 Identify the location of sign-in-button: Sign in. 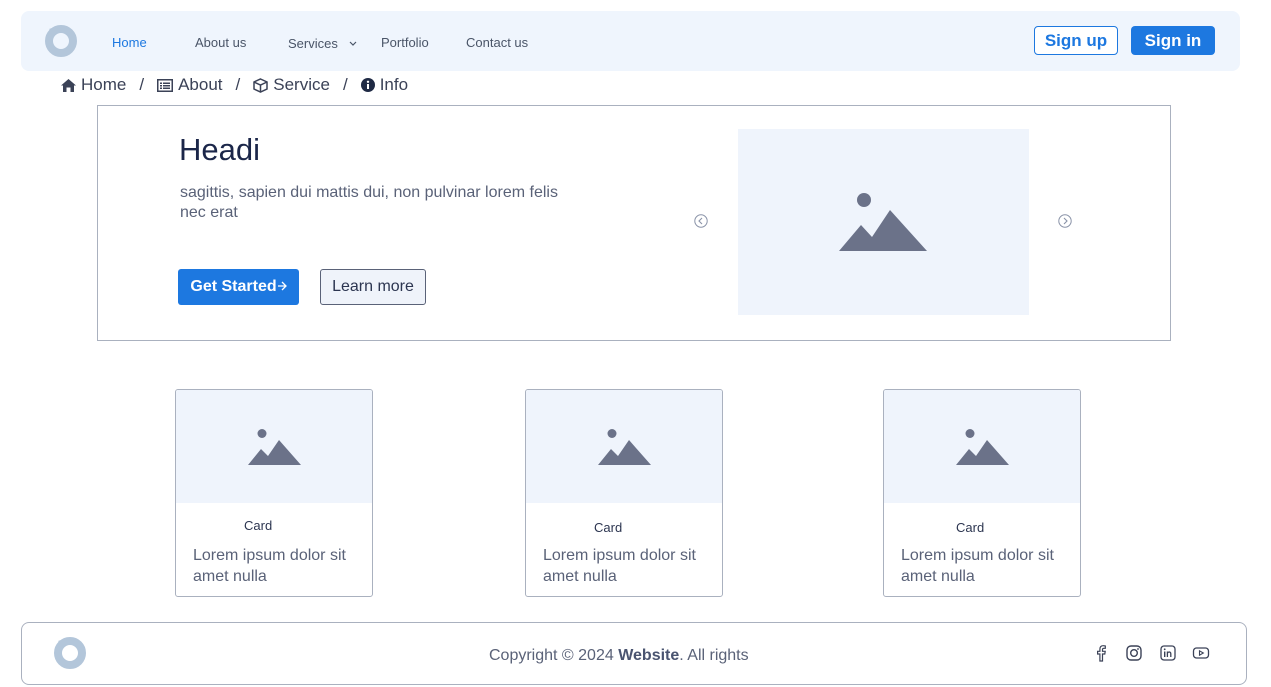
(1173, 40).